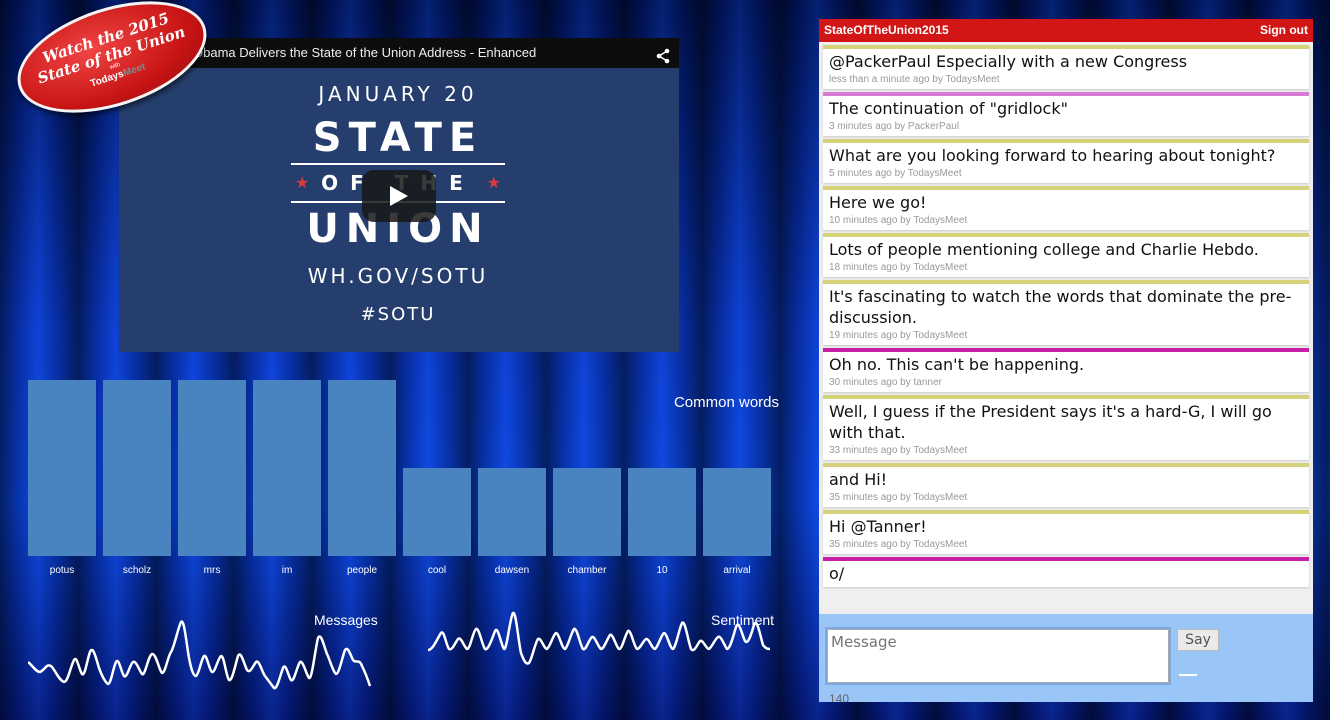 This screenshot has width=1330, height=720. Describe the element at coordinates (398, 164) in the screenshot. I see `poster-rule` at that location.